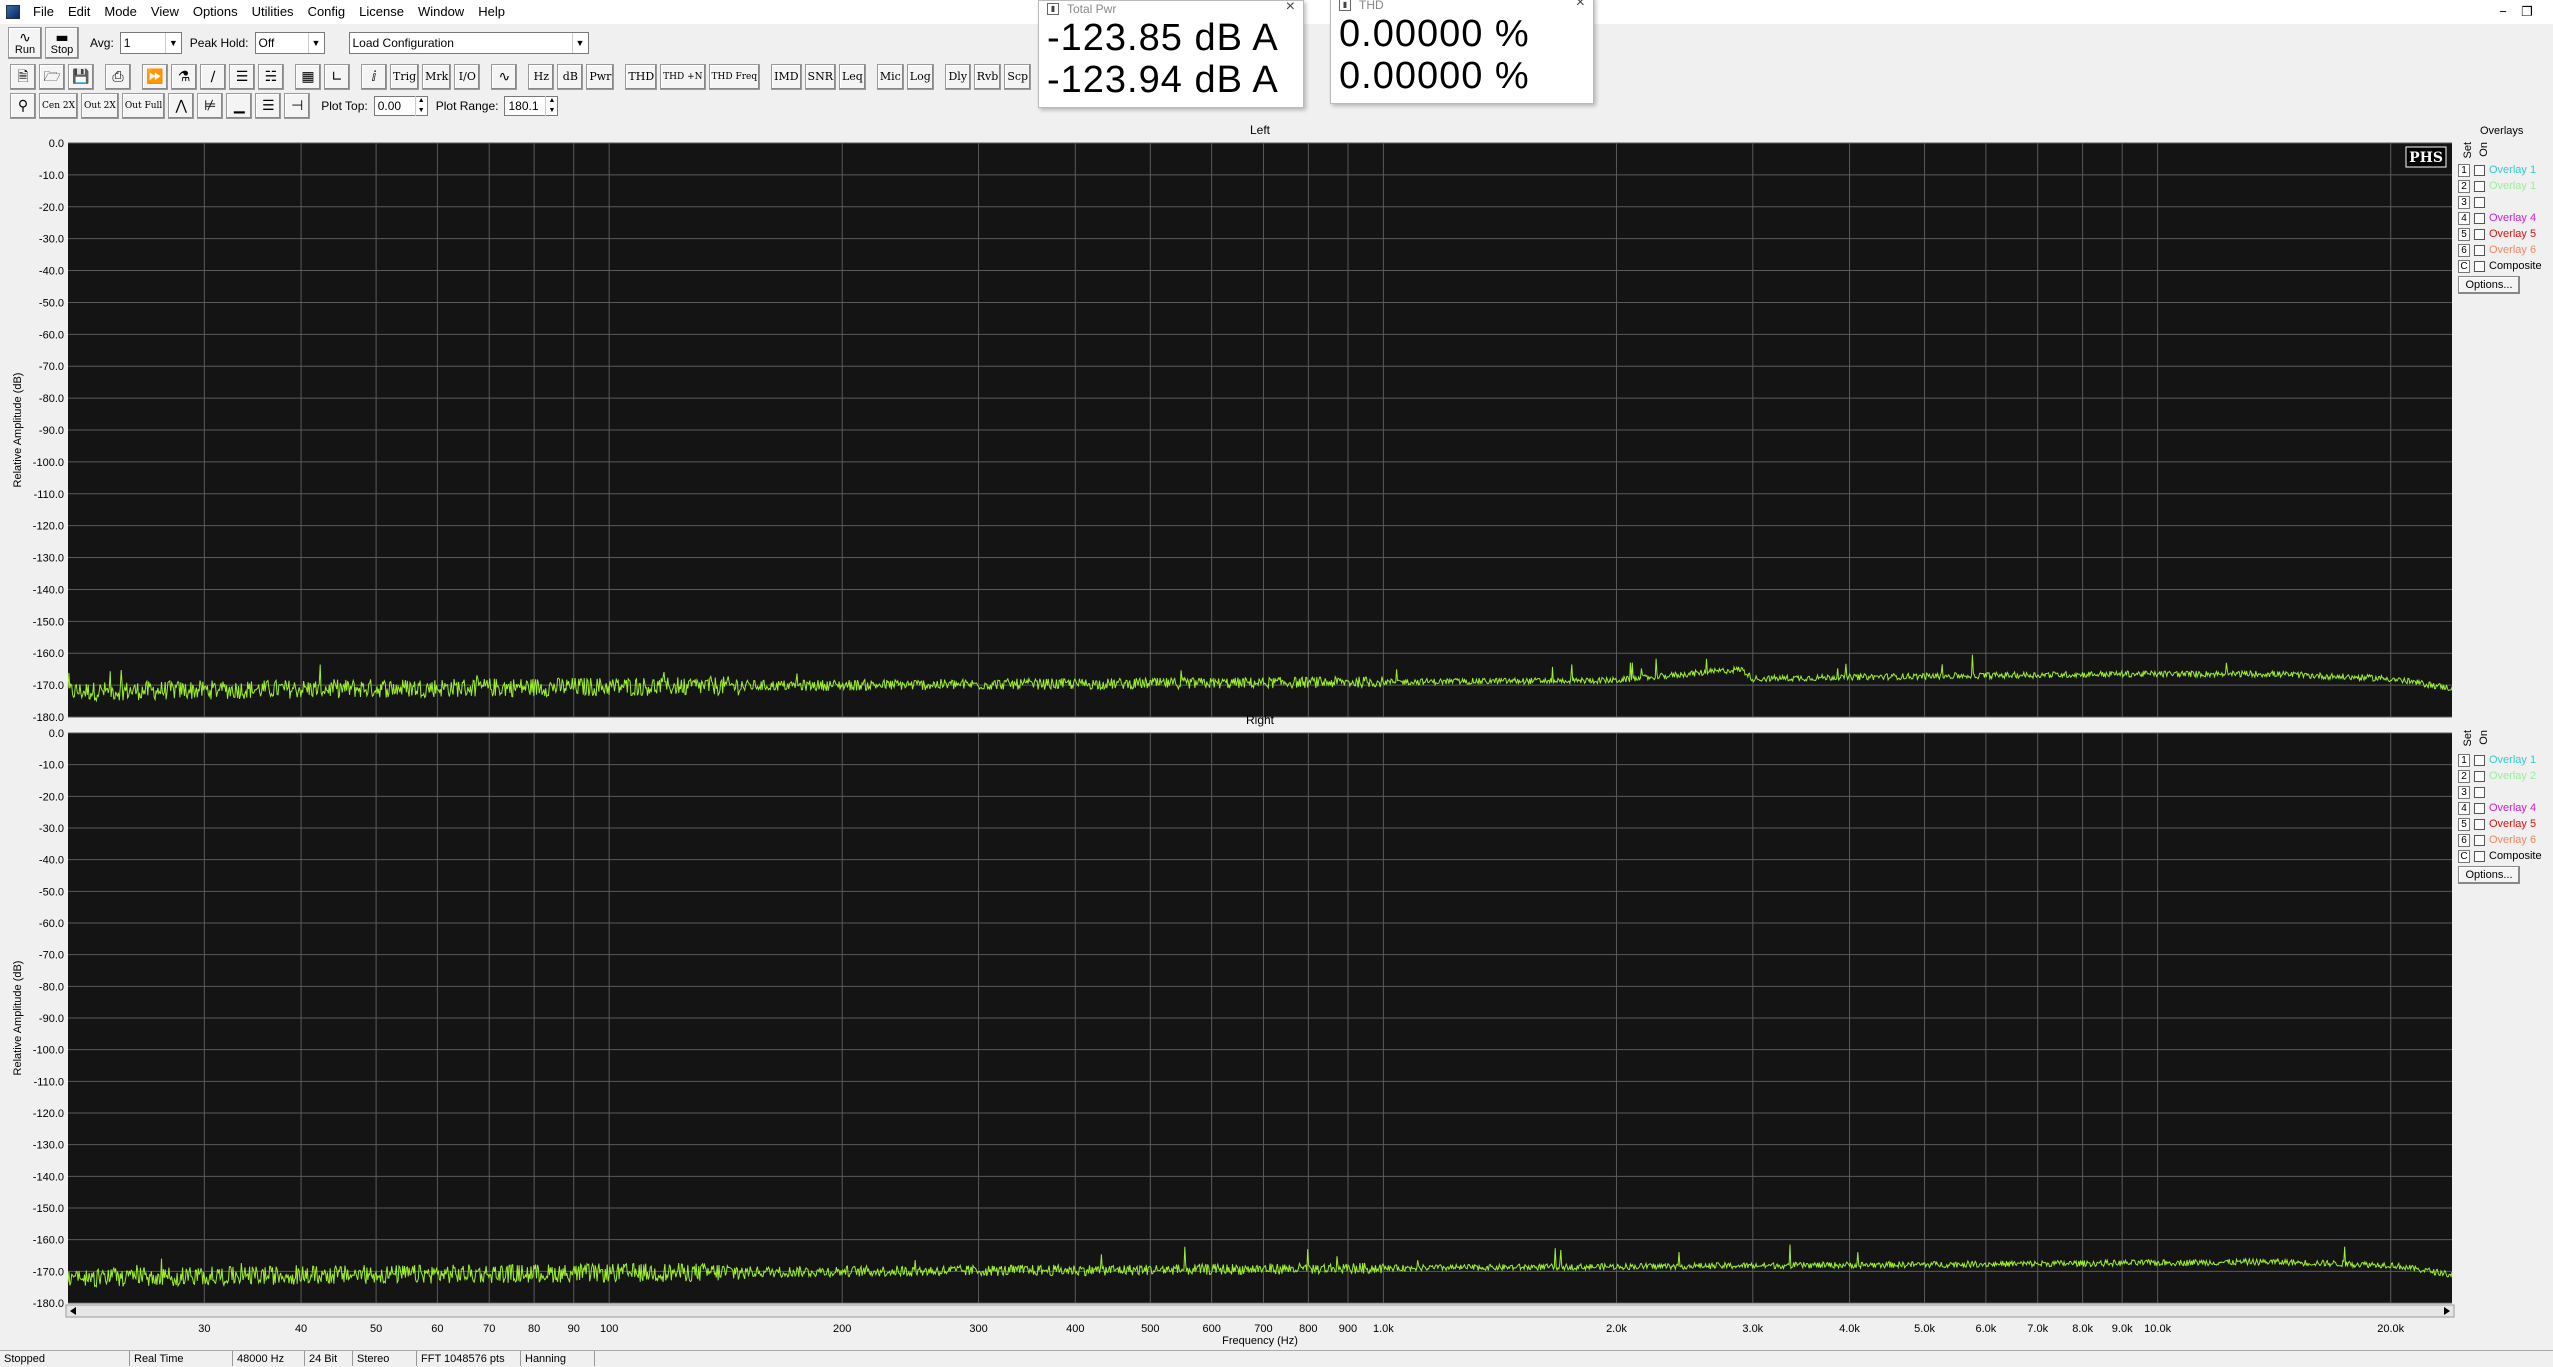 This screenshot has height=1367, width=2553. What do you see at coordinates (920, 77) in the screenshot?
I see `log-button: Log` at bounding box center [920, 77].